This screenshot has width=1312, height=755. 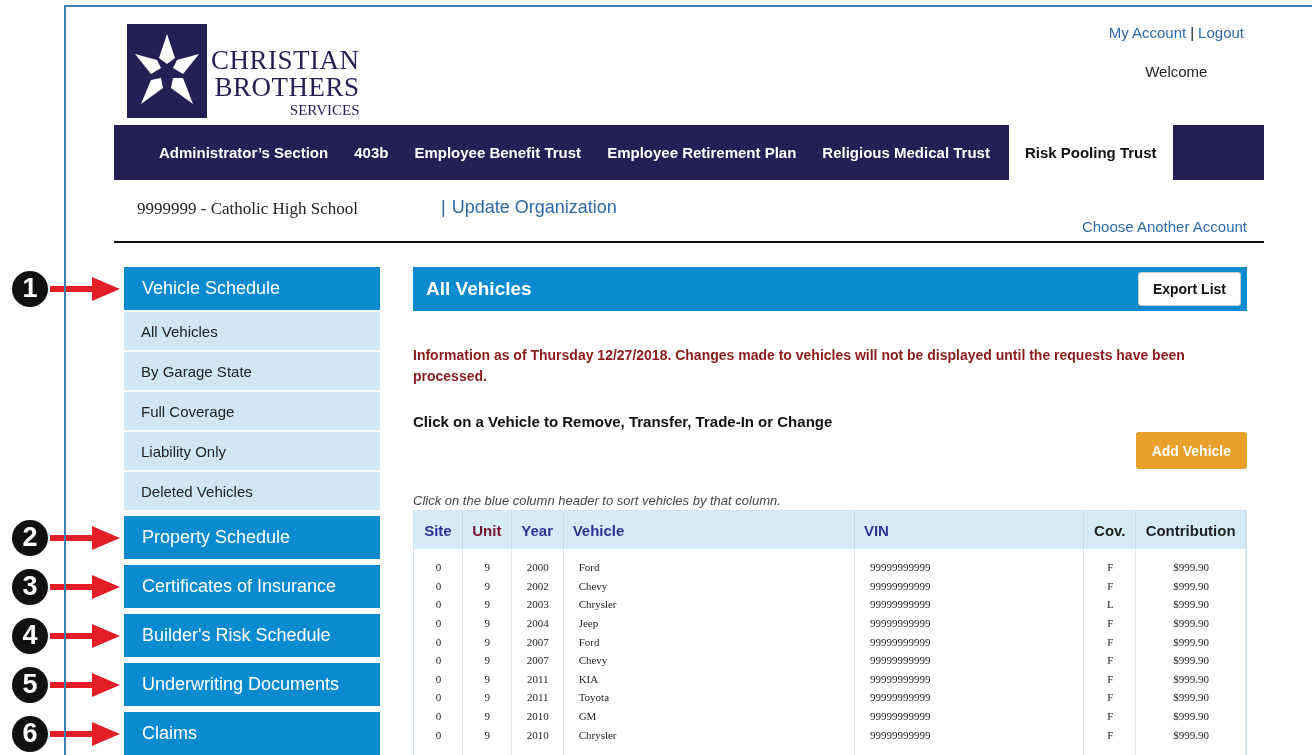 What do you see at coordinates (285, 60) in the screenshot?
I see `logo-text: CHRISTIAN` at bounding box center [285, 60].